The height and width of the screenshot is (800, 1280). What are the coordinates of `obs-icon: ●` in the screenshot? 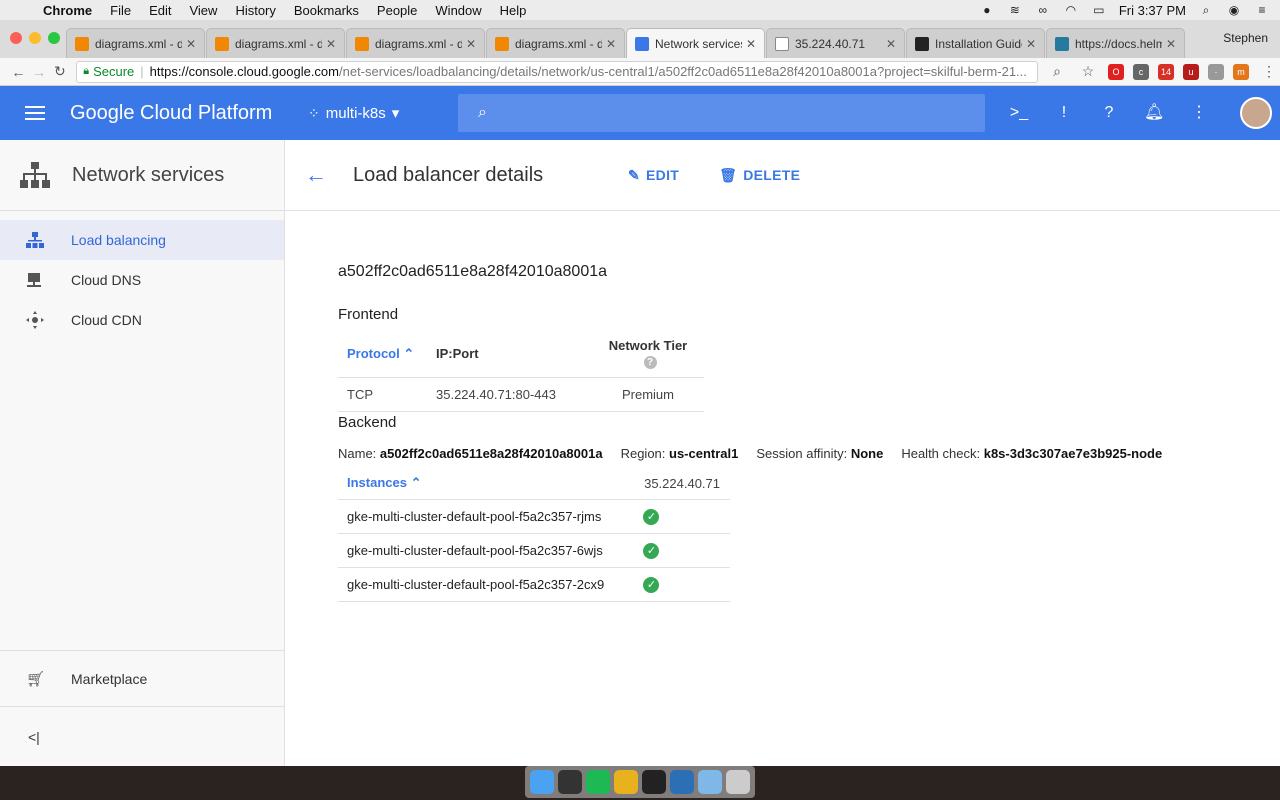 It's located at (987, 10).